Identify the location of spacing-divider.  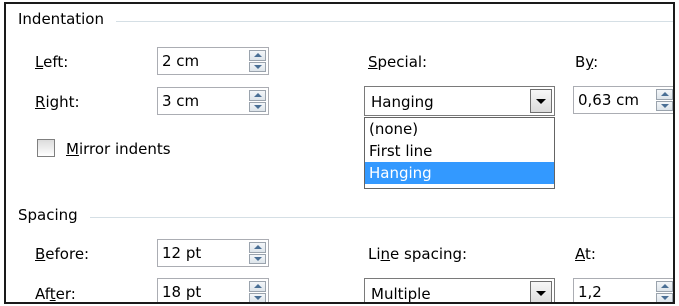
(381, 217).